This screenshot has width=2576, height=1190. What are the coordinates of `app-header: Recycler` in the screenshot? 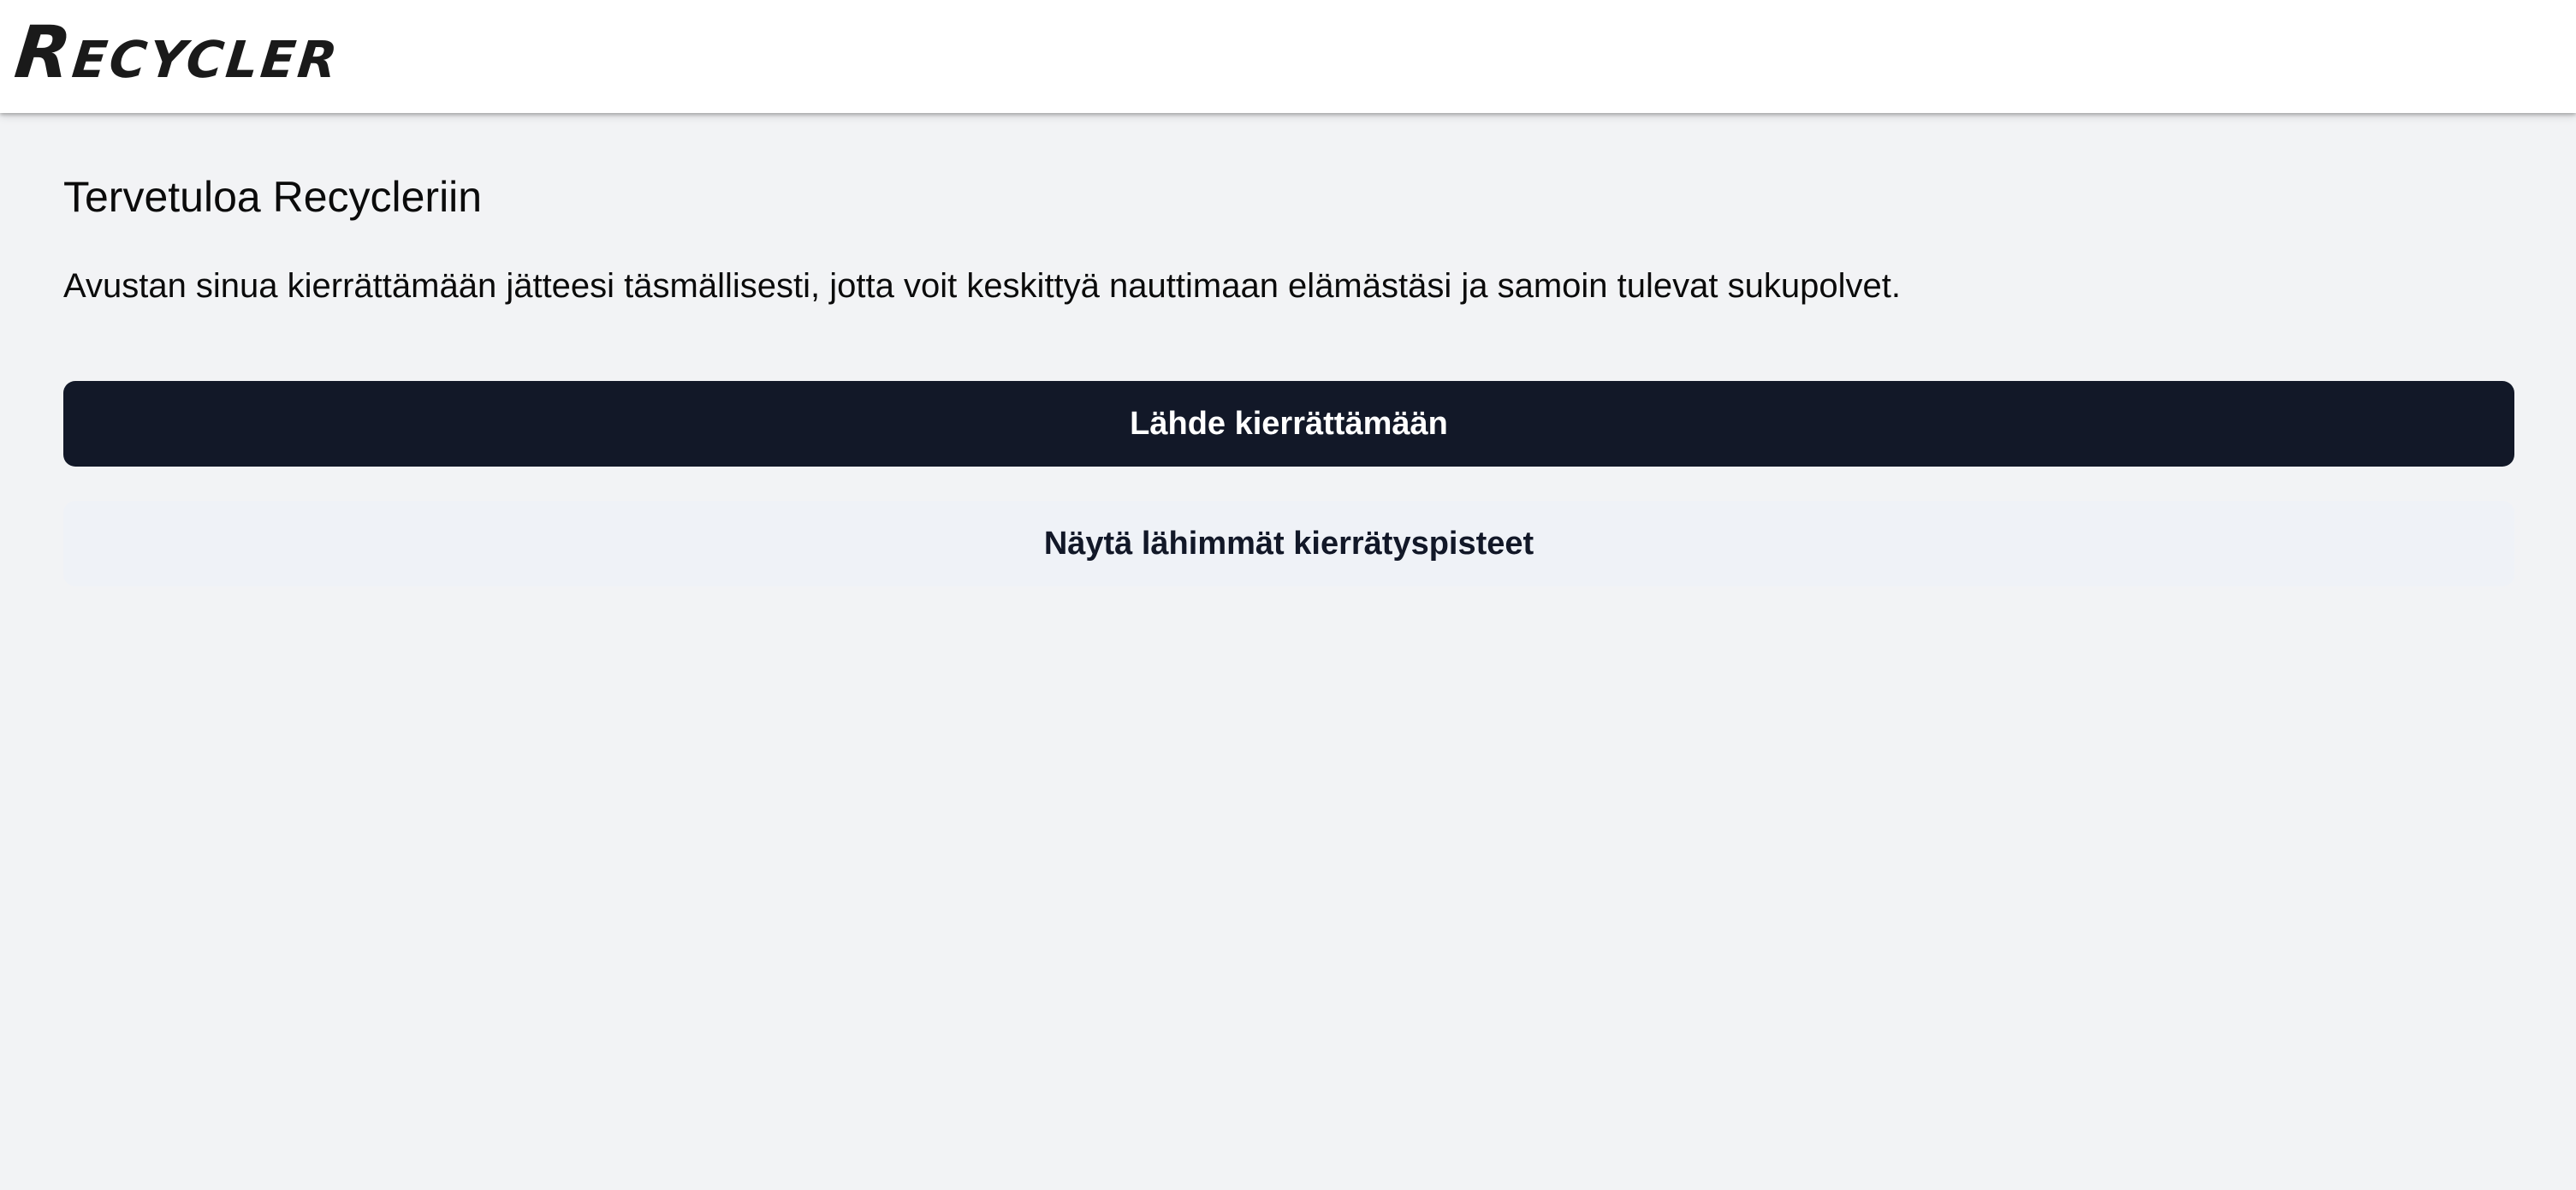 It's located at (1288, 56).